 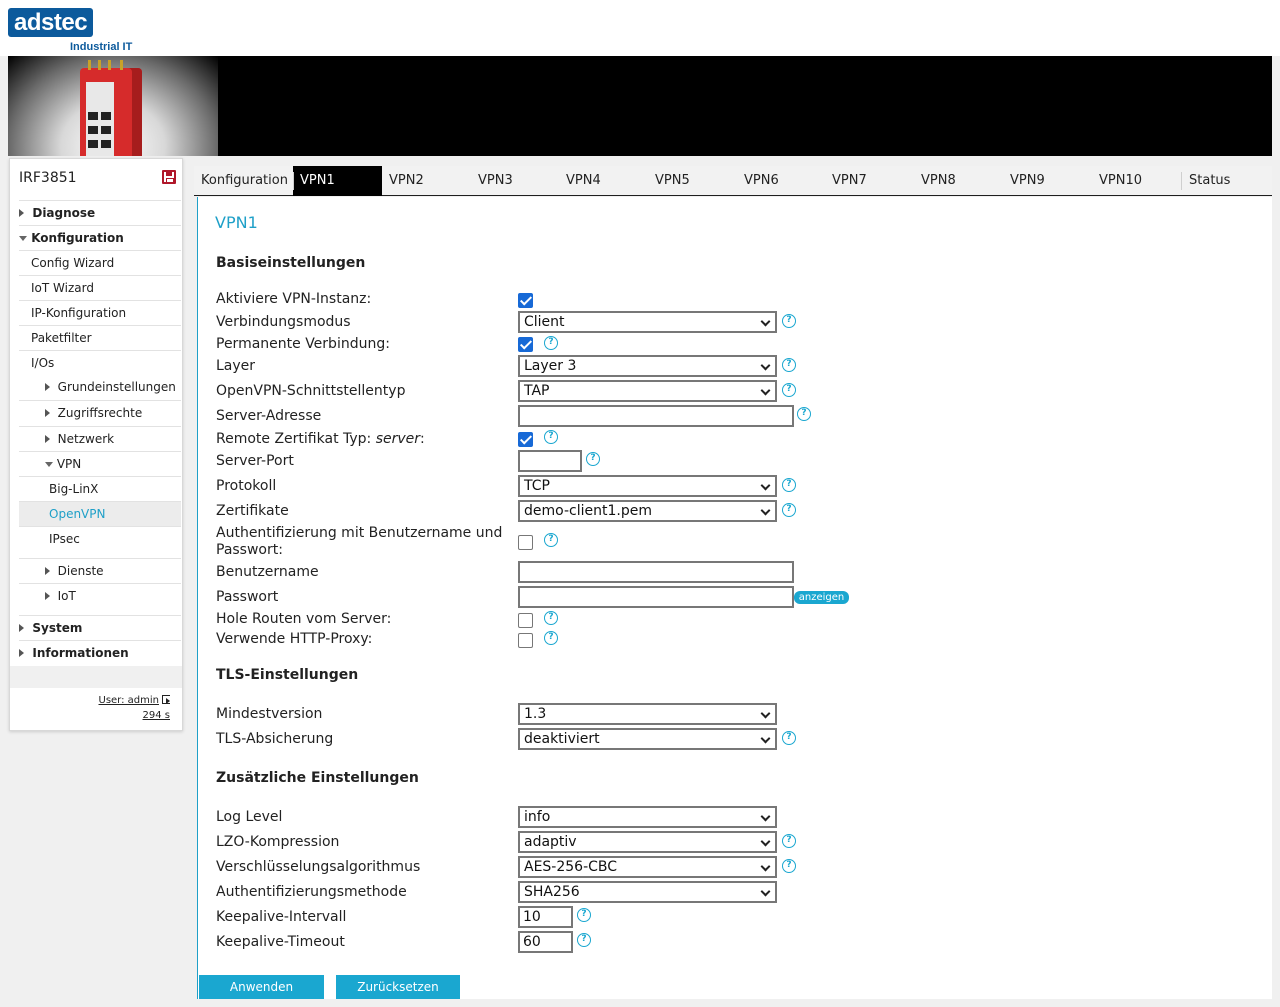 What do you see at coordinates (100, 595) in the screenshot?
I see `sidebar-item-iot: IoT` at bounding box center [100, 595].